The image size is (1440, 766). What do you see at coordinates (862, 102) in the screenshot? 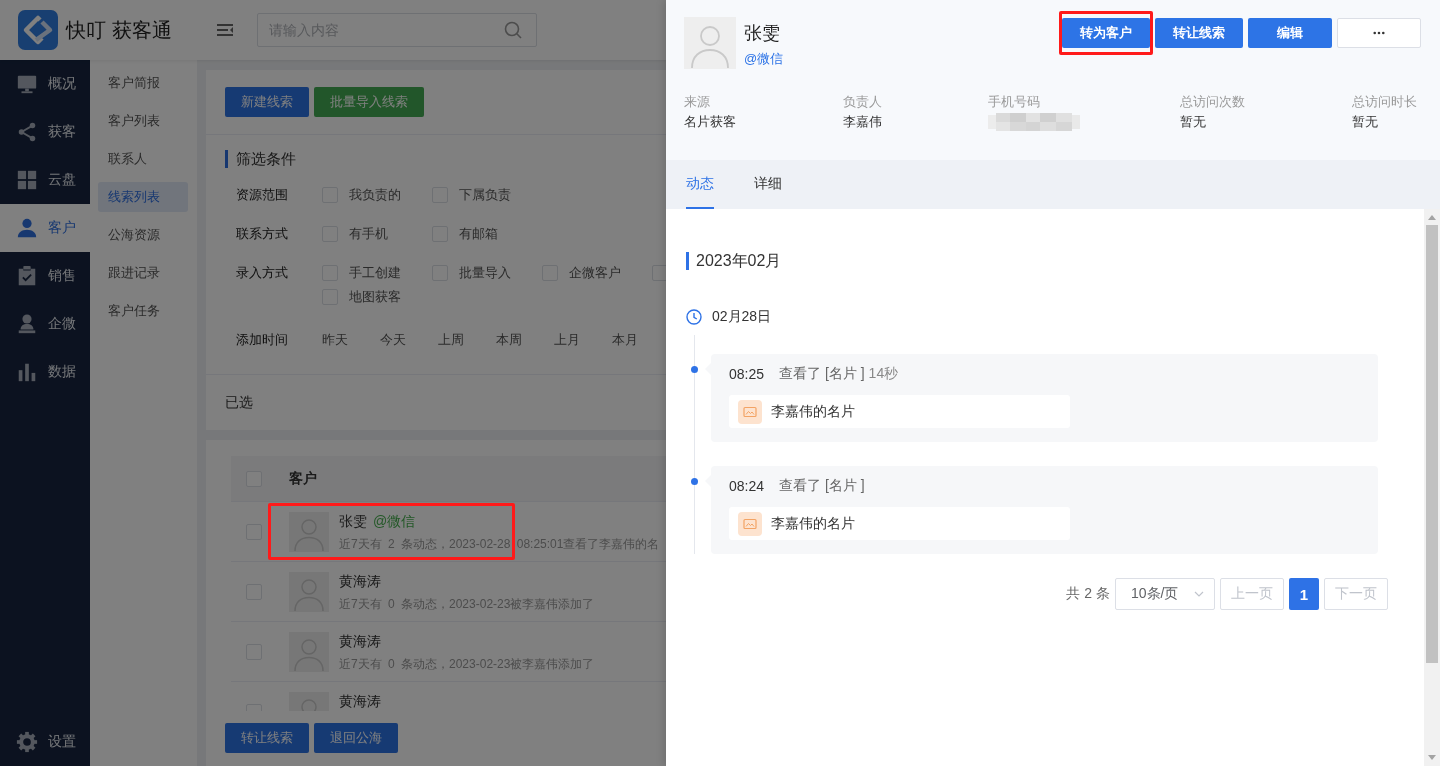
I see `info-label: 负责人` at bounding box center [862, 102].